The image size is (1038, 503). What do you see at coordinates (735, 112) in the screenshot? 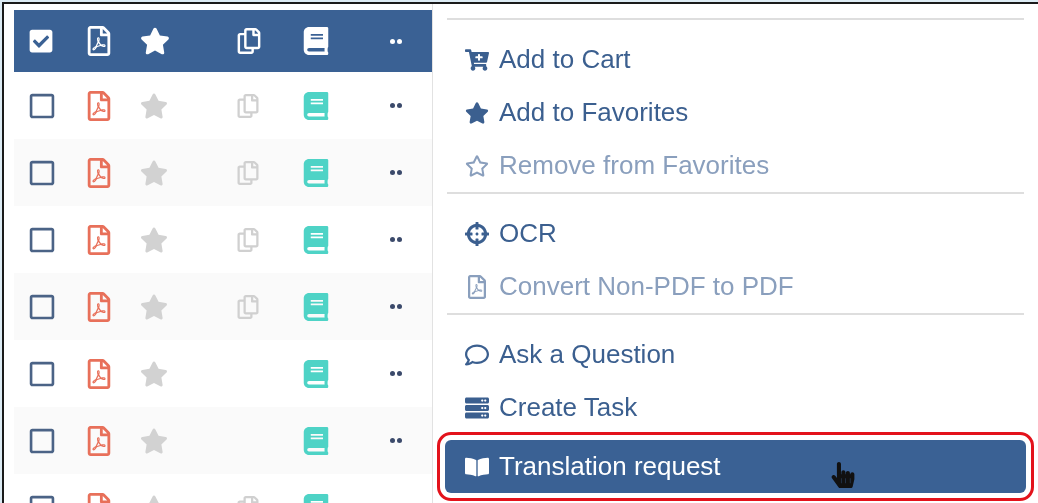
I see `menu-item: Add to Favorites` at bounding box center [735, 112].